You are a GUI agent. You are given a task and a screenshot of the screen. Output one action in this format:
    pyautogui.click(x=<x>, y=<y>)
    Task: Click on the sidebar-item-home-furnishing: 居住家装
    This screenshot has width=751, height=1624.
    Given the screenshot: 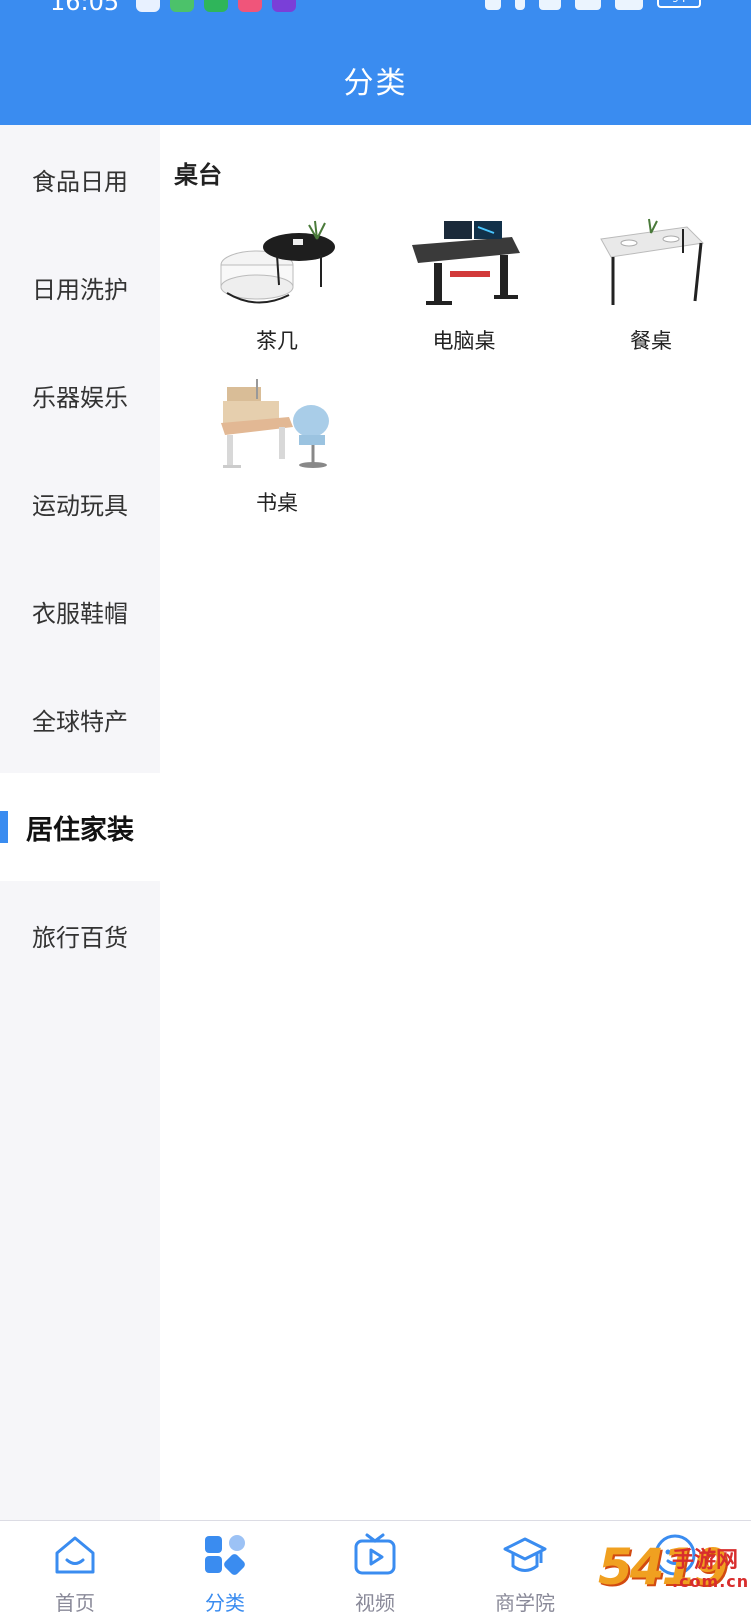 What is the action you would take?
    pyautogui.click(x=80, y=827)
    